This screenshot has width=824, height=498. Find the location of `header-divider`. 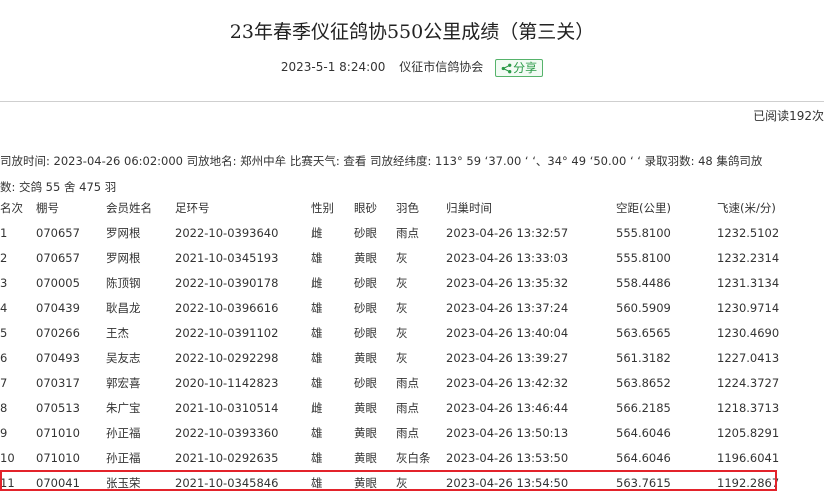

header-divider is located at coordinates (412, 101).